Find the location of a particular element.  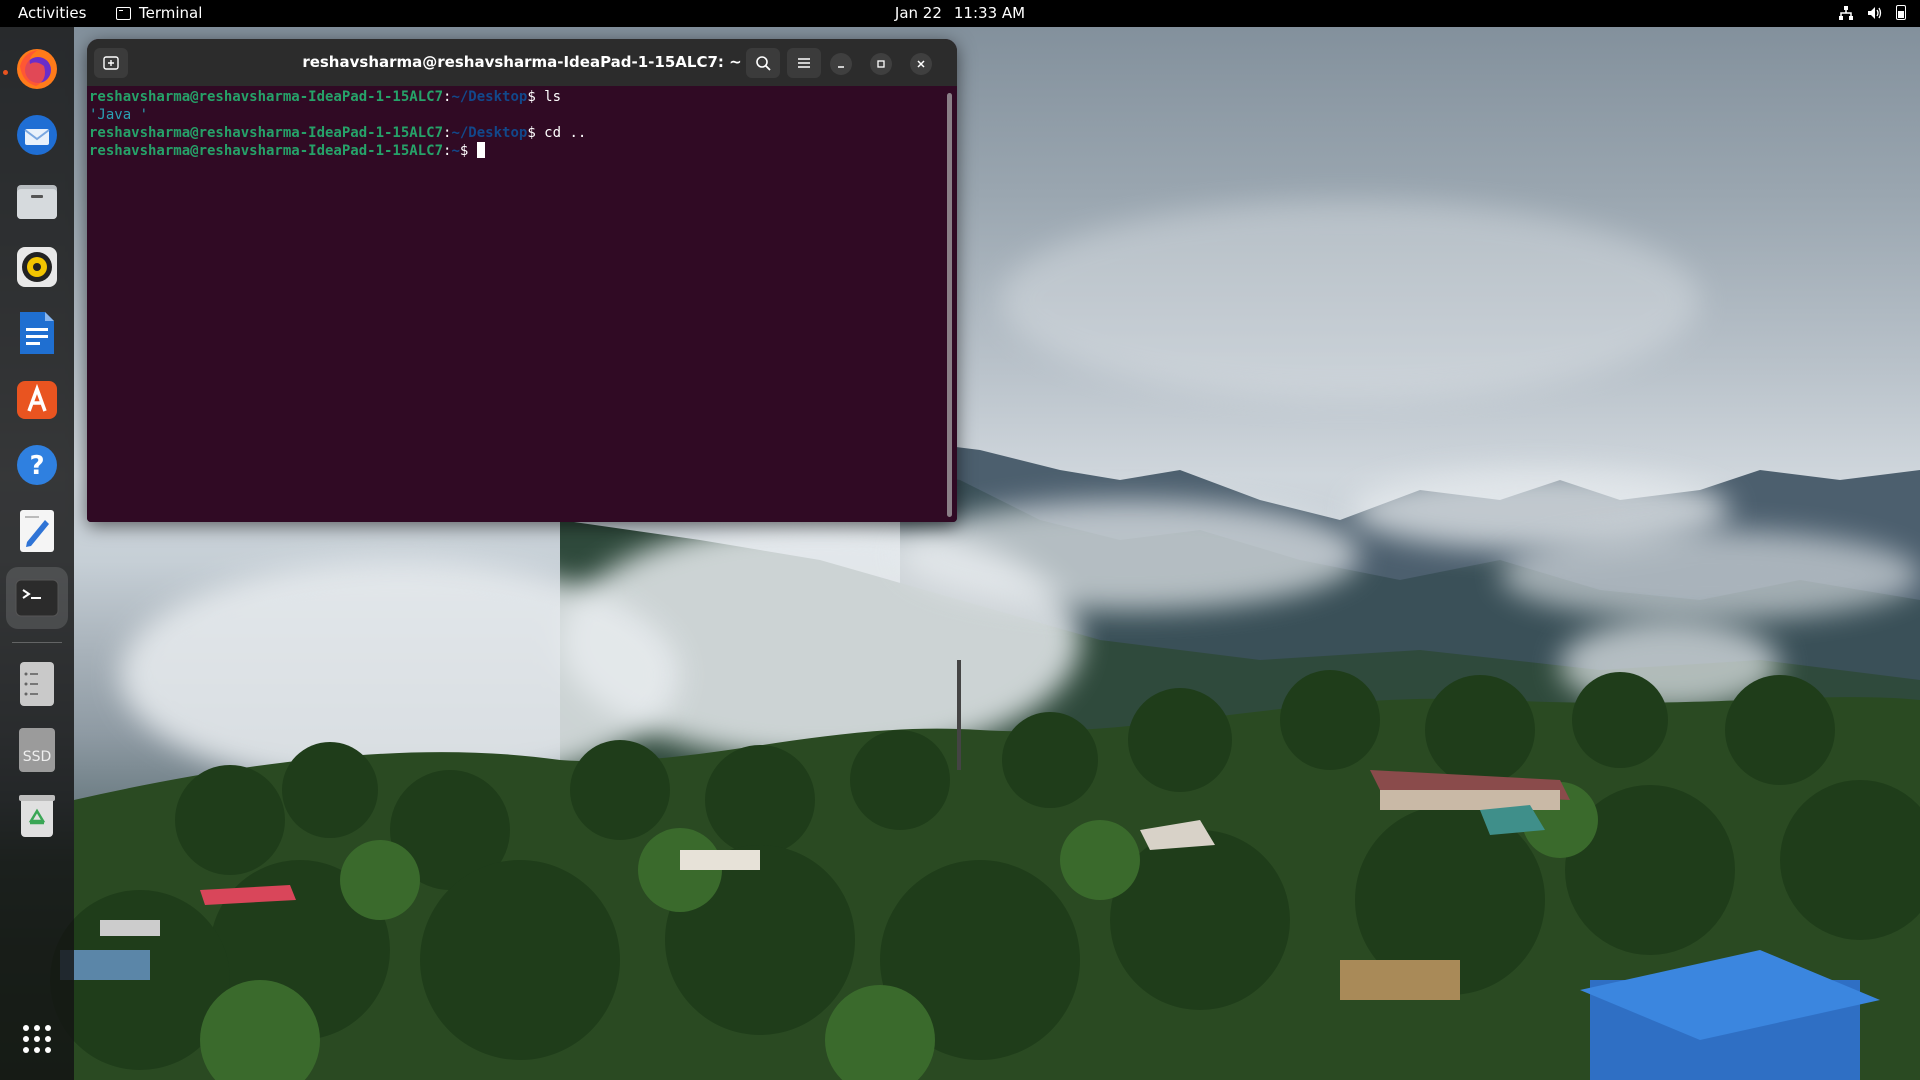

hamburger-menu-icon is located at coordinates (804, 63).